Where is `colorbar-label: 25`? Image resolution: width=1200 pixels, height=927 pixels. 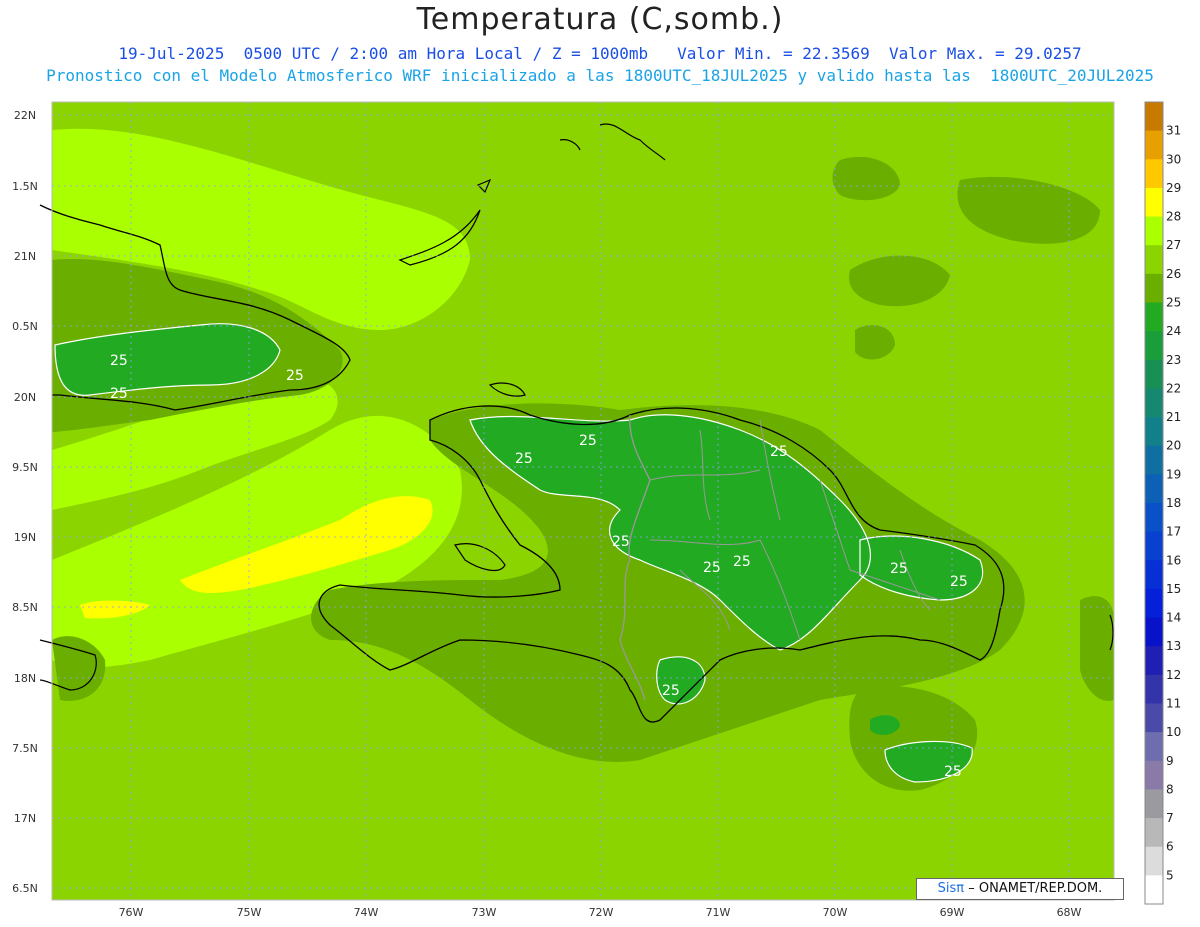 colorbar-label: 25 is located at coordinates (1173, 303).